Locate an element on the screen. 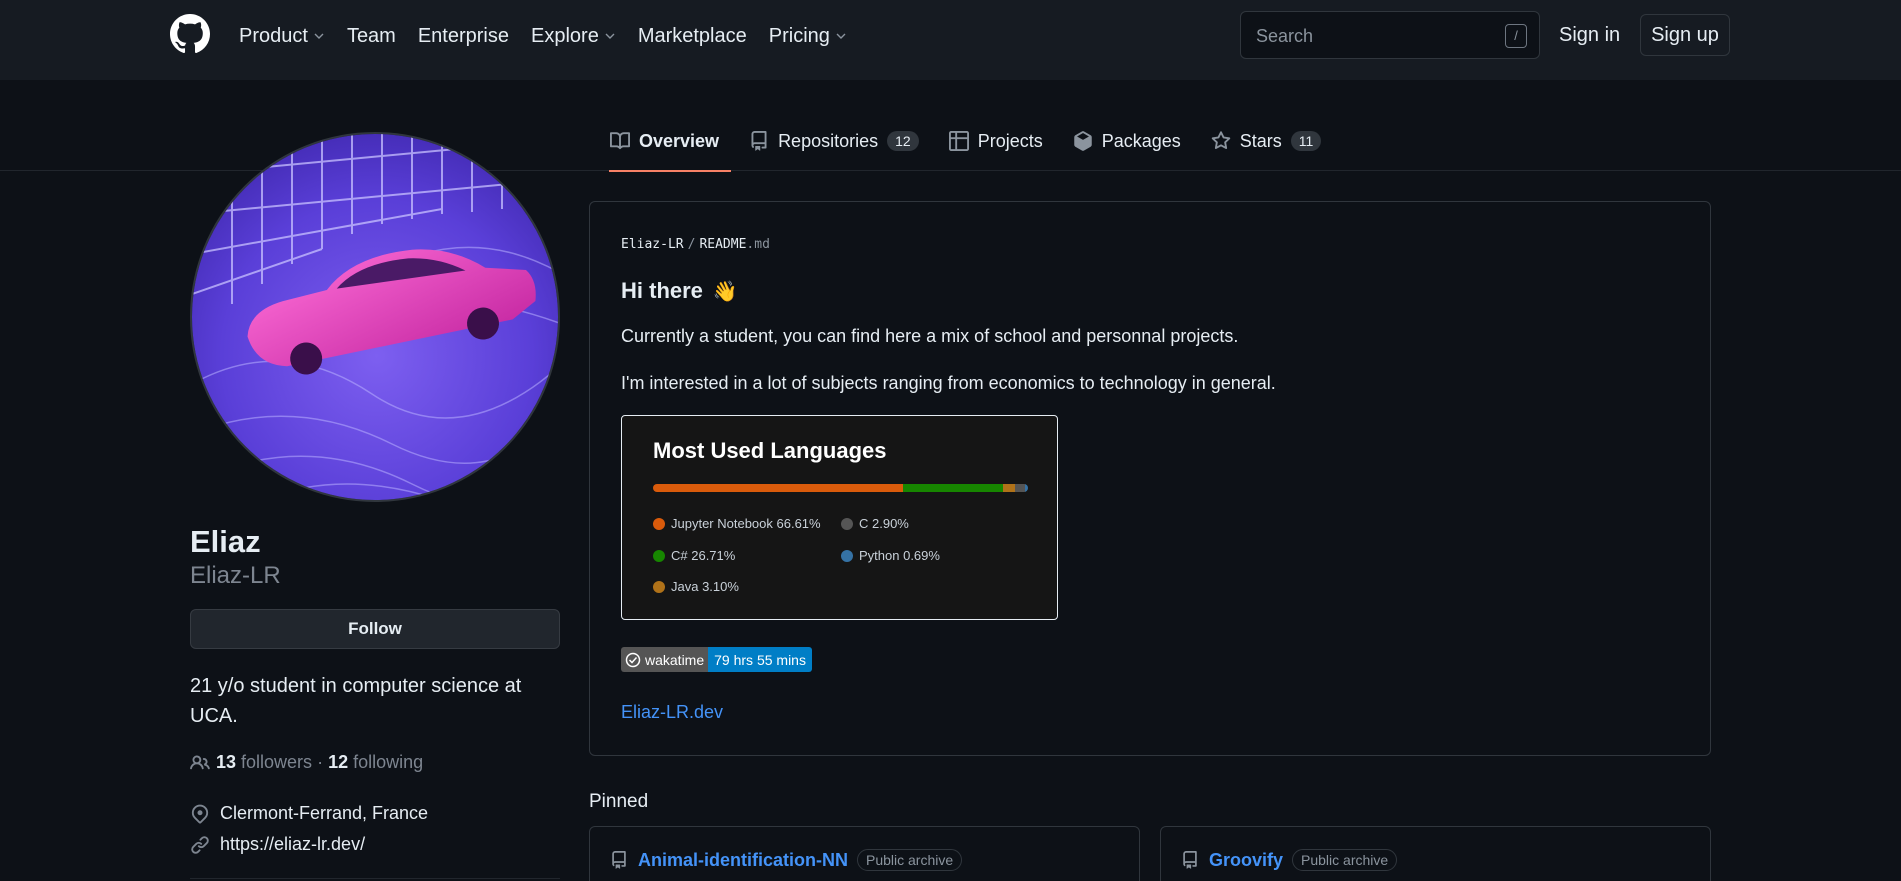  languages-bar is located at coordinates (840, 488).